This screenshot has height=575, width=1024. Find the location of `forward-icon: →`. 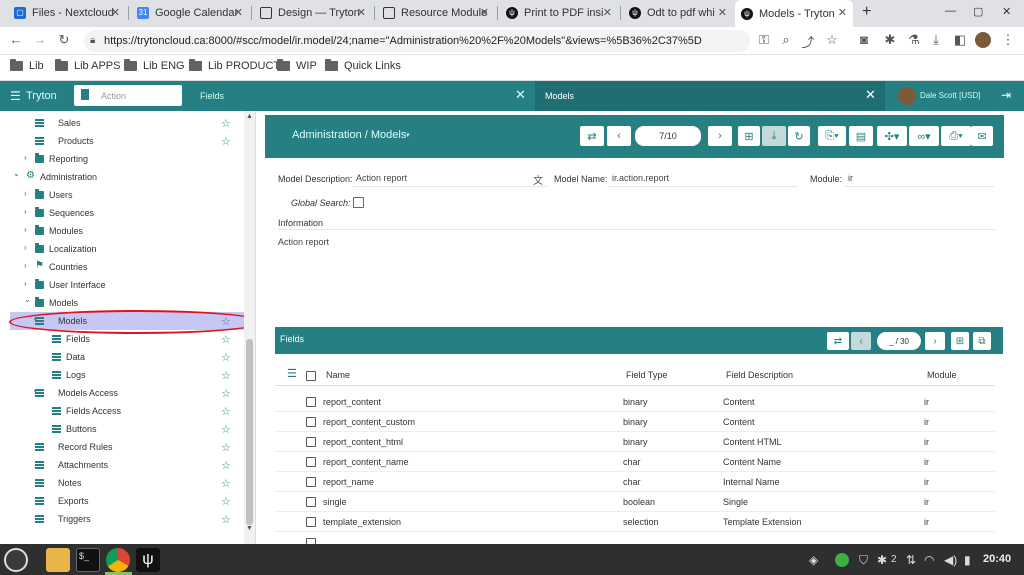

forward-icon: → is located at coordinates (40, 39).